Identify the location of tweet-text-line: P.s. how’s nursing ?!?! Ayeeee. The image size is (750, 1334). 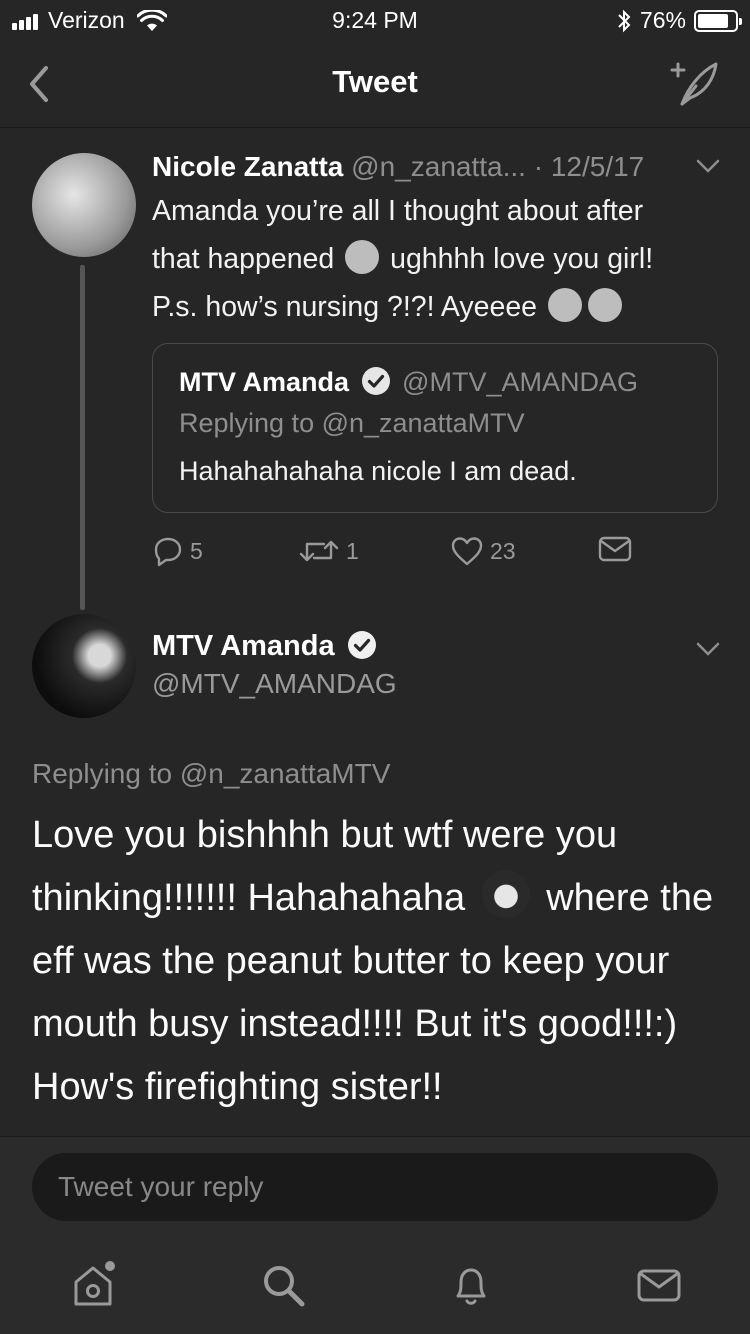
(437, 307).